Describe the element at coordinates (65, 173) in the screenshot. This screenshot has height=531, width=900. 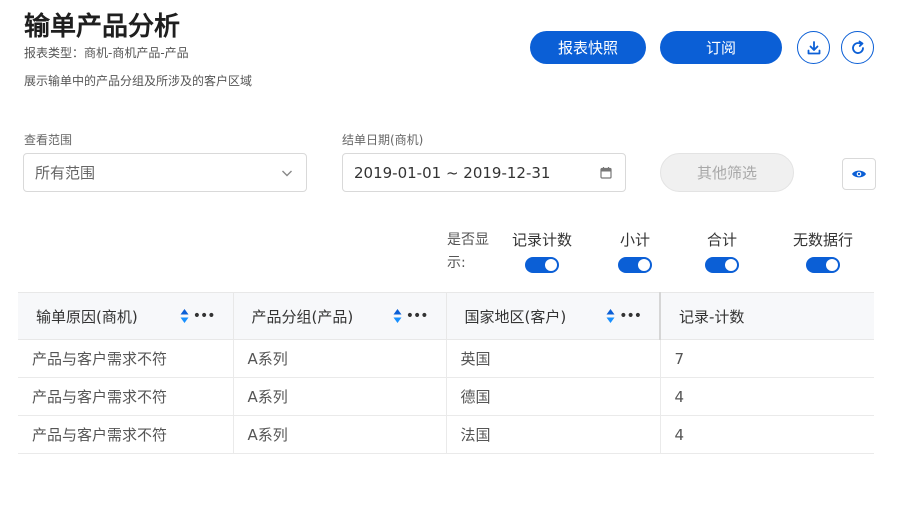
I see `scope-value: 所有范围` at that location.